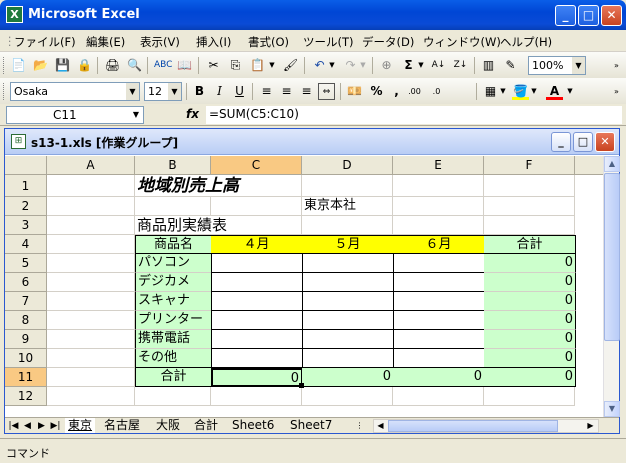 This screenshot has width=626, height=463. I want to click on cell-f4-header-total: 合計, so click(530, 244).